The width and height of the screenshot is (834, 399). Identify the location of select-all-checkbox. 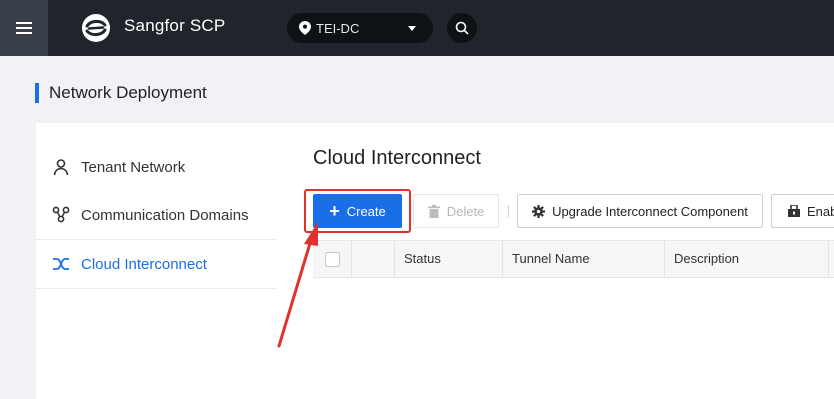
(332, 259).